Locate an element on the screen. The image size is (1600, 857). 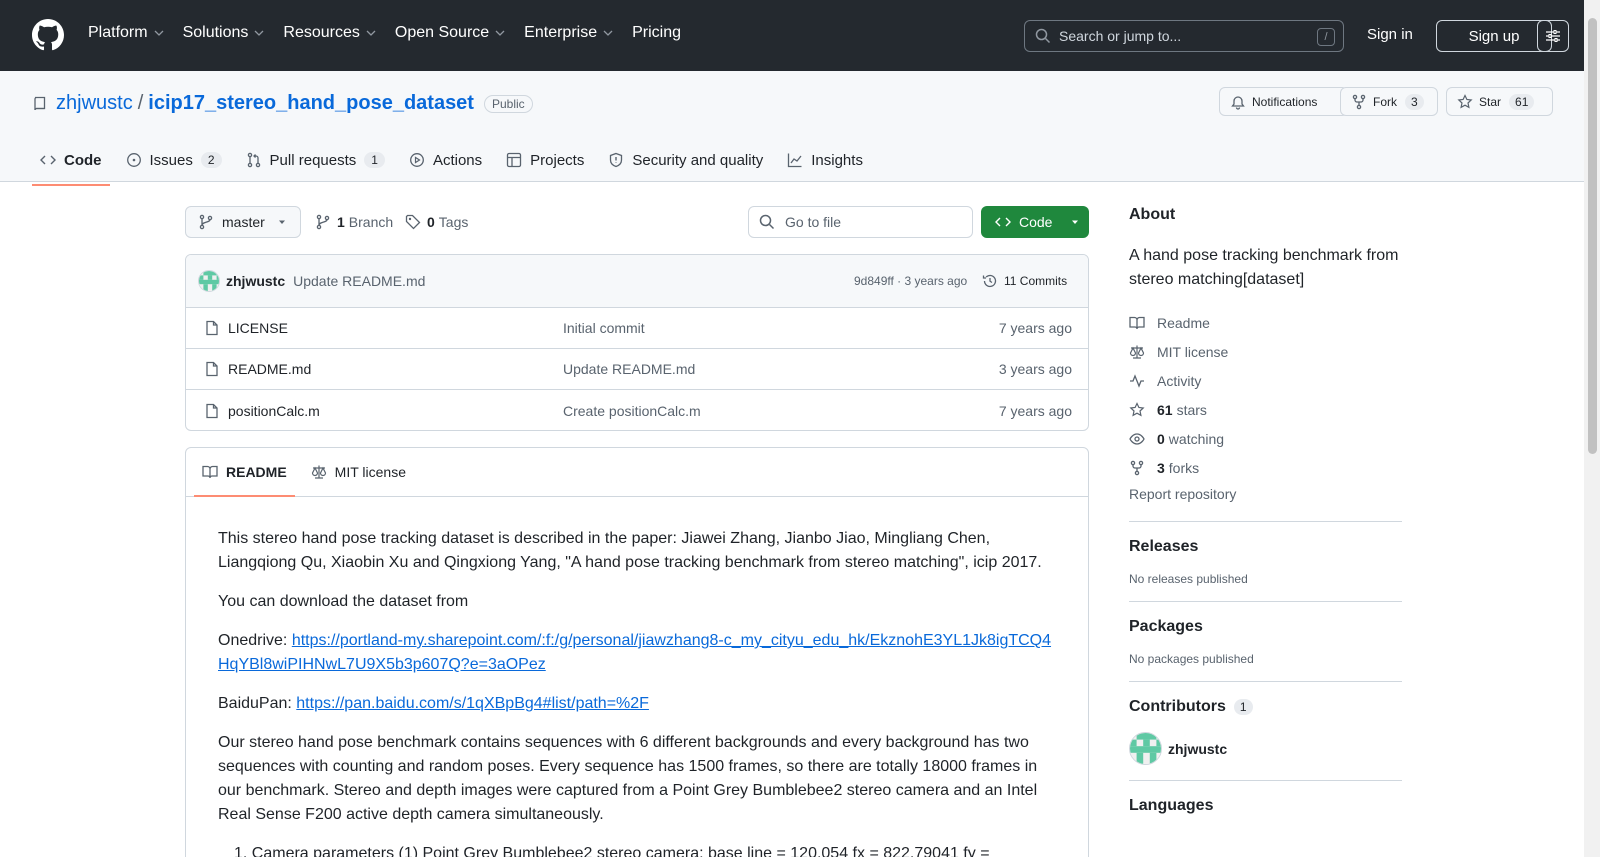
branch-select-button: master is located at coordinates (243, 222).